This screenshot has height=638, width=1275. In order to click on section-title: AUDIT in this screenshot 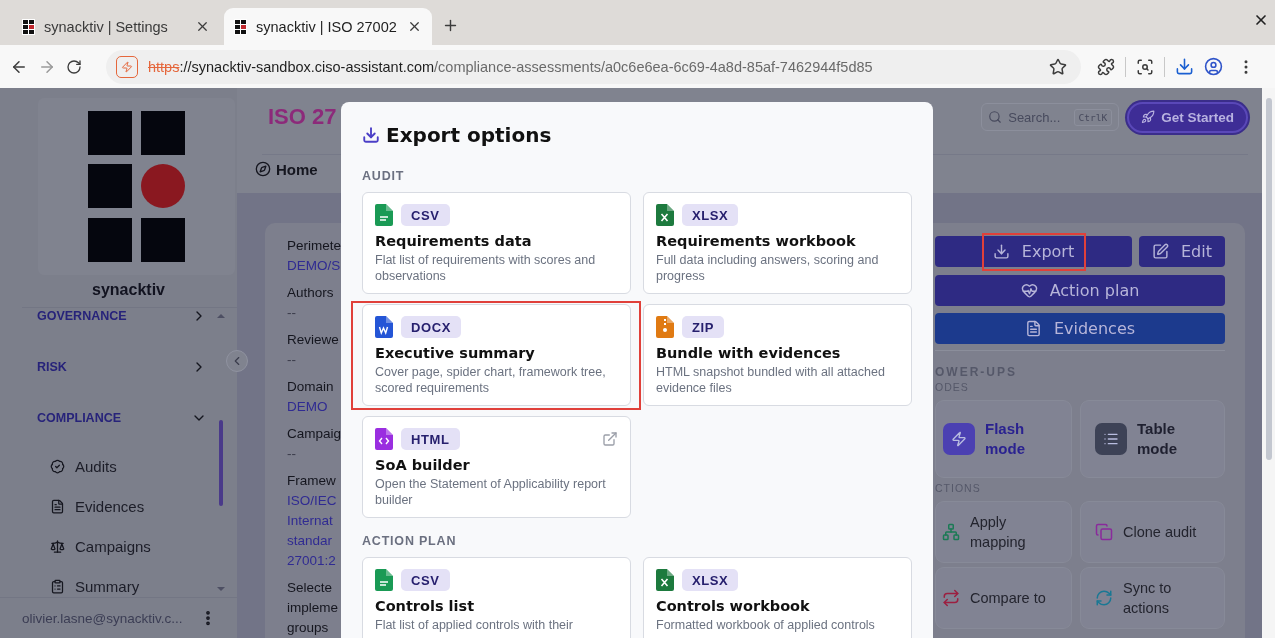, I will do `click(384, 176)`.